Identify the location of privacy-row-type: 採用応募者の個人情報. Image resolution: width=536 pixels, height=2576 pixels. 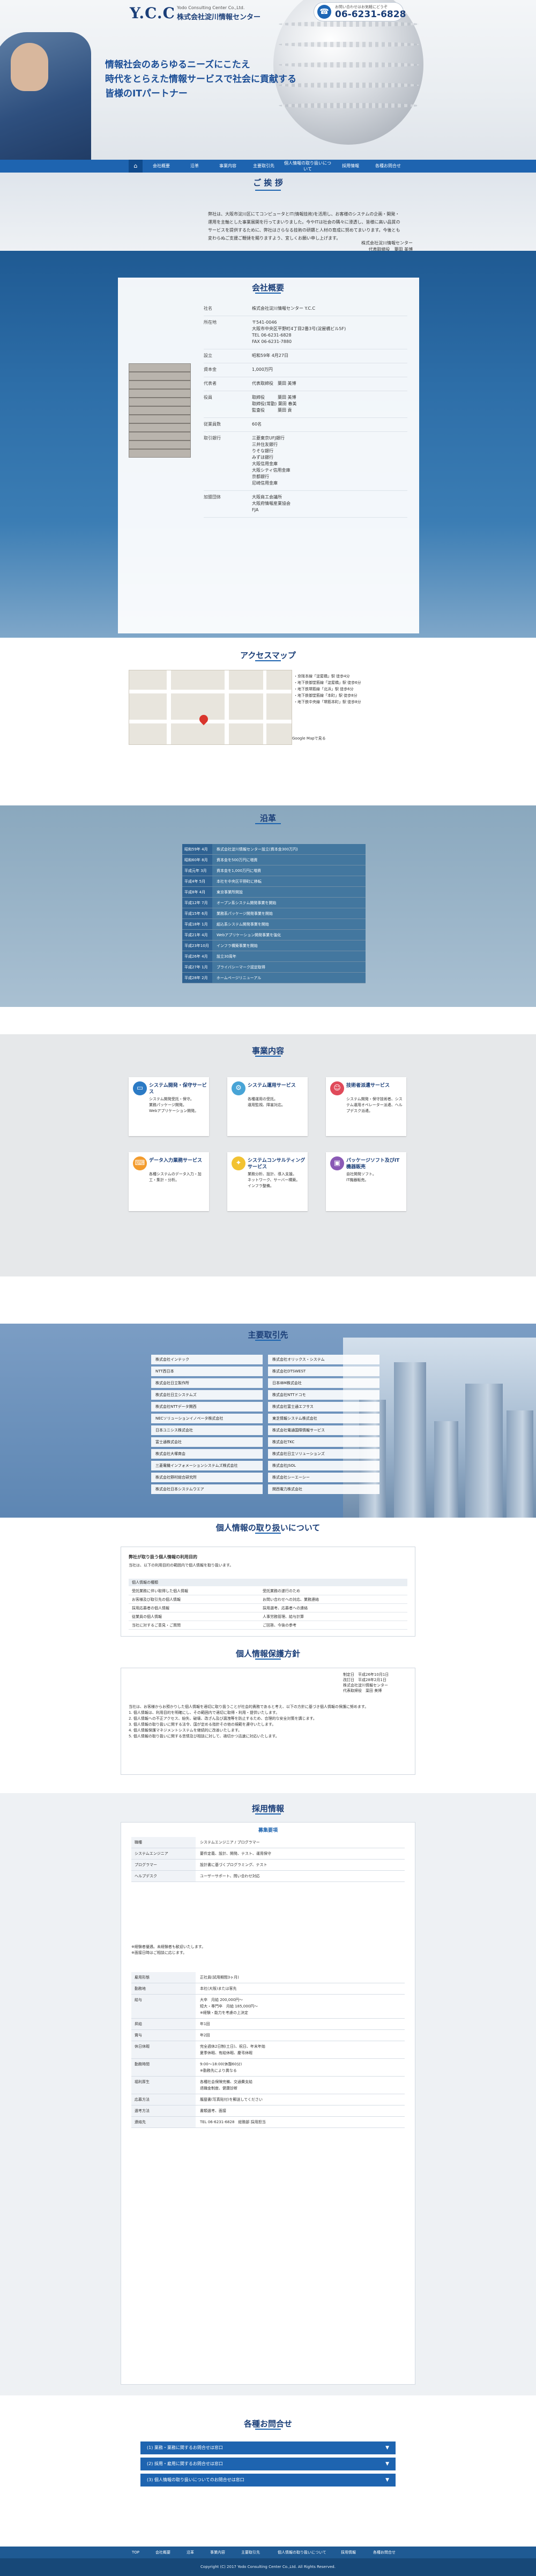
(150, 1608).